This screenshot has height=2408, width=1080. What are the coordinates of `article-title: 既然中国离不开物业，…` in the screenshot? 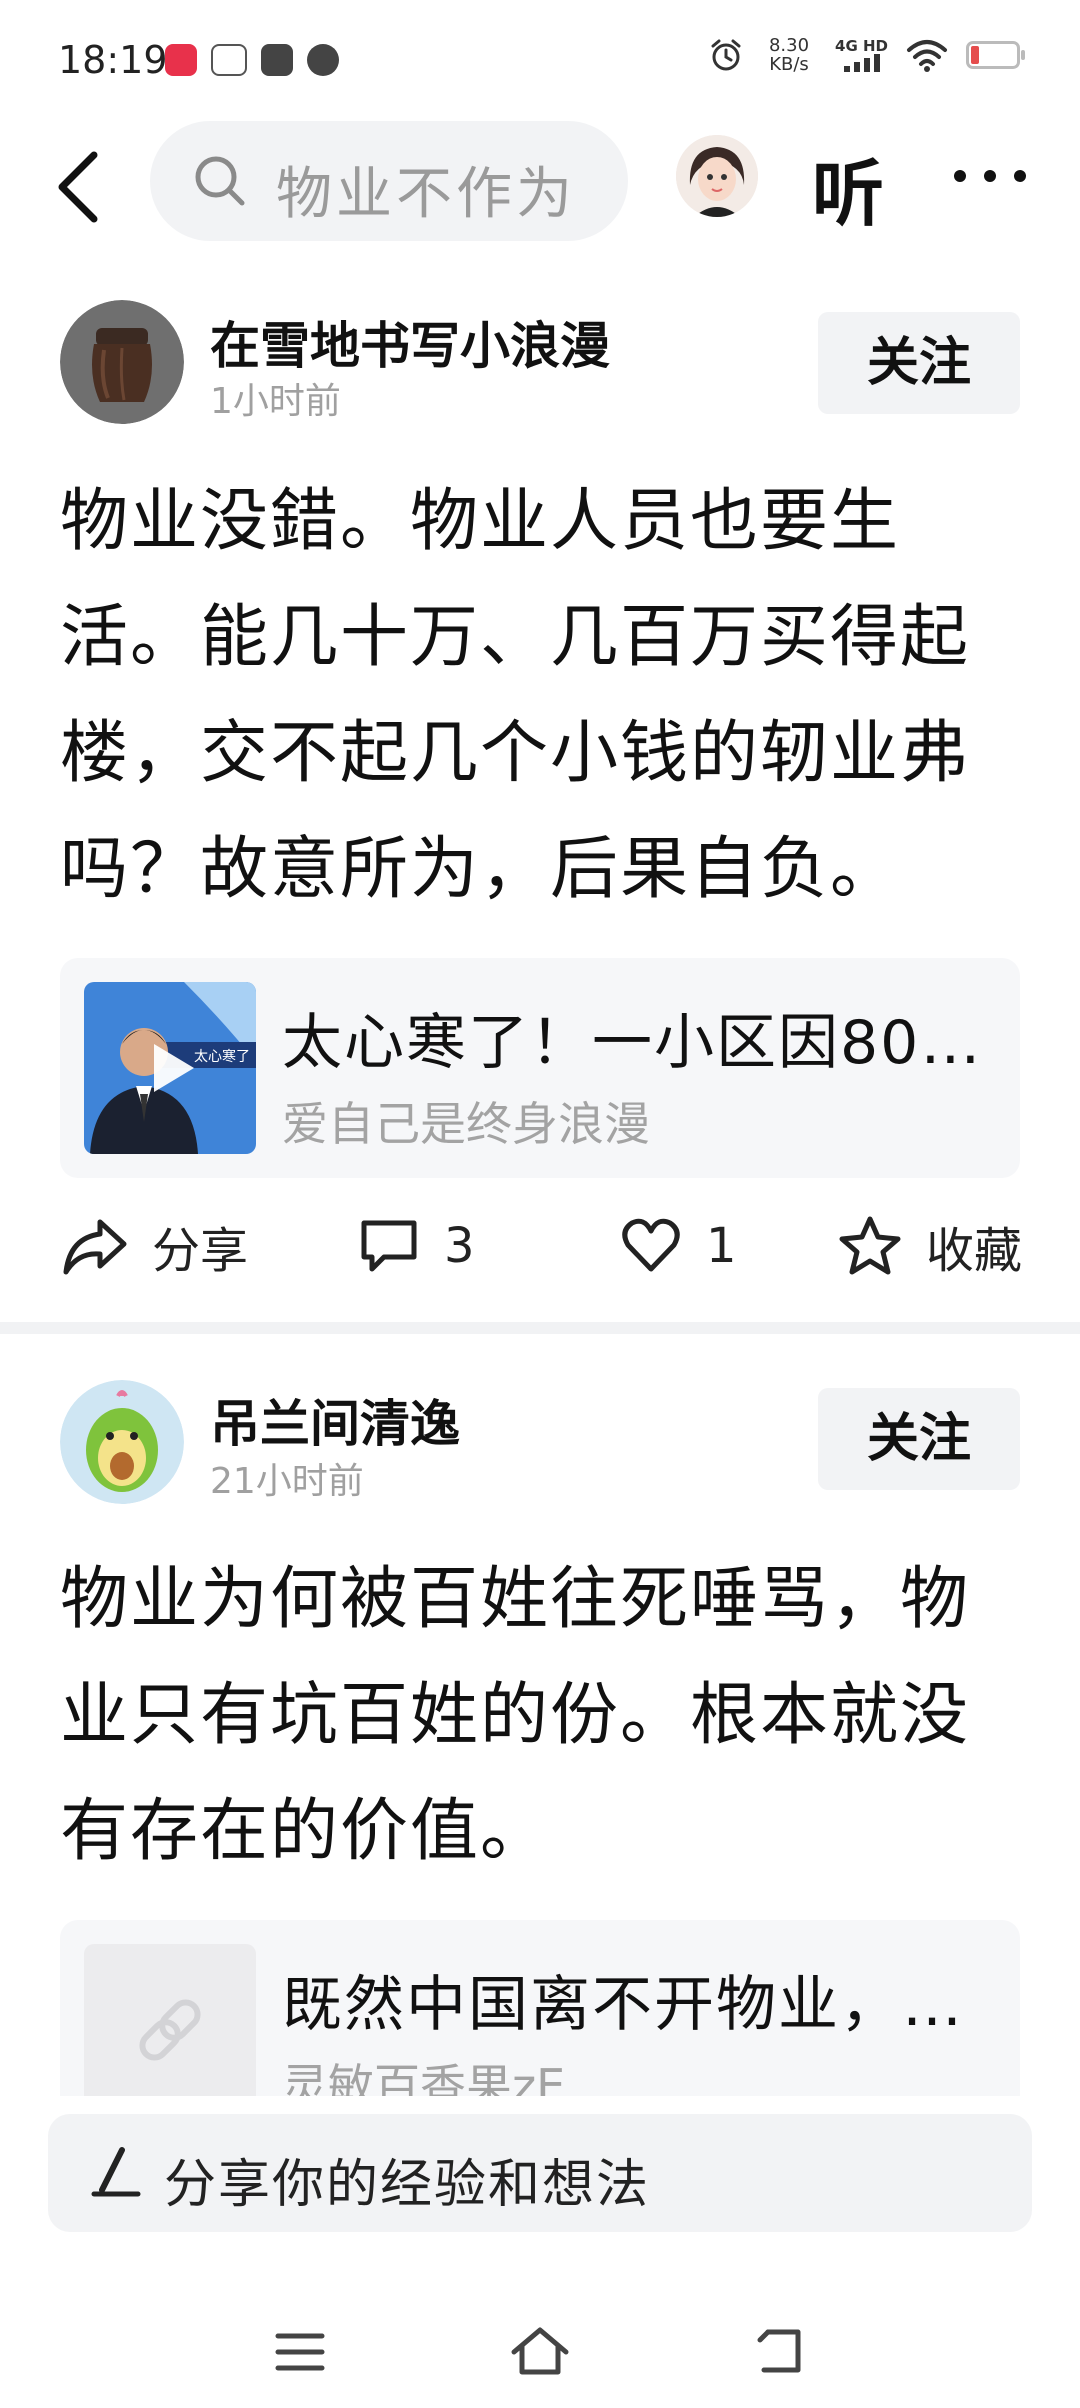 It's located at (623, 2005).